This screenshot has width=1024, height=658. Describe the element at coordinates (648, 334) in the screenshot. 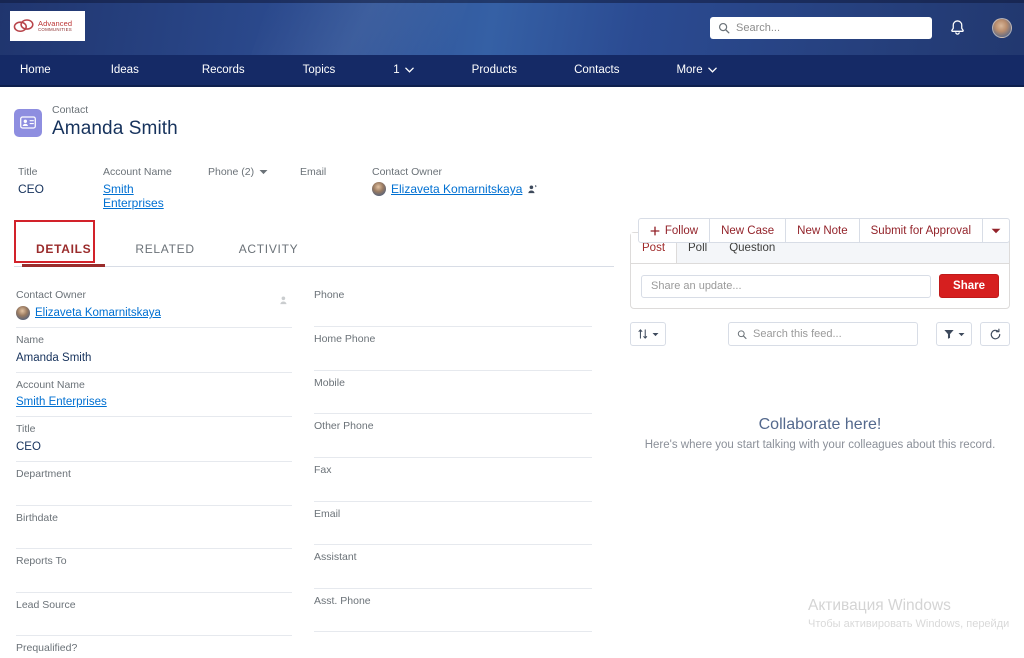

I see `sort-button` at that location.